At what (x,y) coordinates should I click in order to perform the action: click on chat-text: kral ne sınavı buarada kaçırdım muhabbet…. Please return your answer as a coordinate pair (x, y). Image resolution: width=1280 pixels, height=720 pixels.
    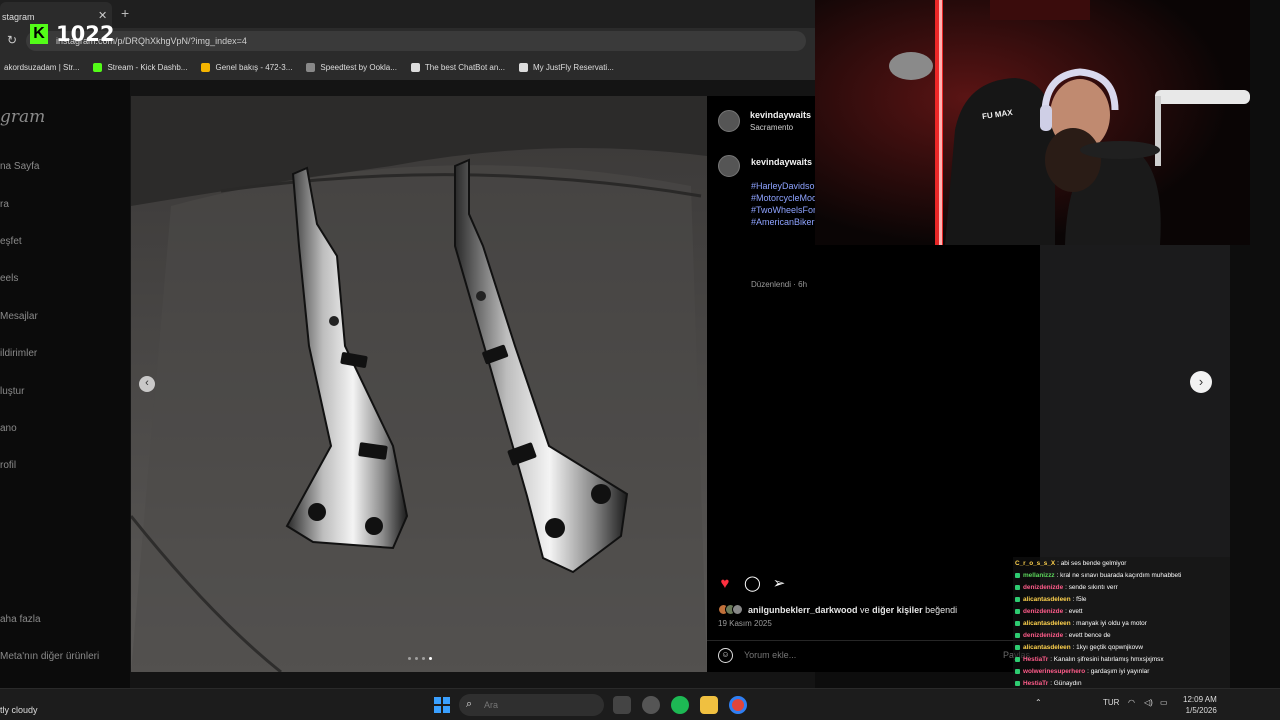
    Looking at the image, I should click on (1121, 575).